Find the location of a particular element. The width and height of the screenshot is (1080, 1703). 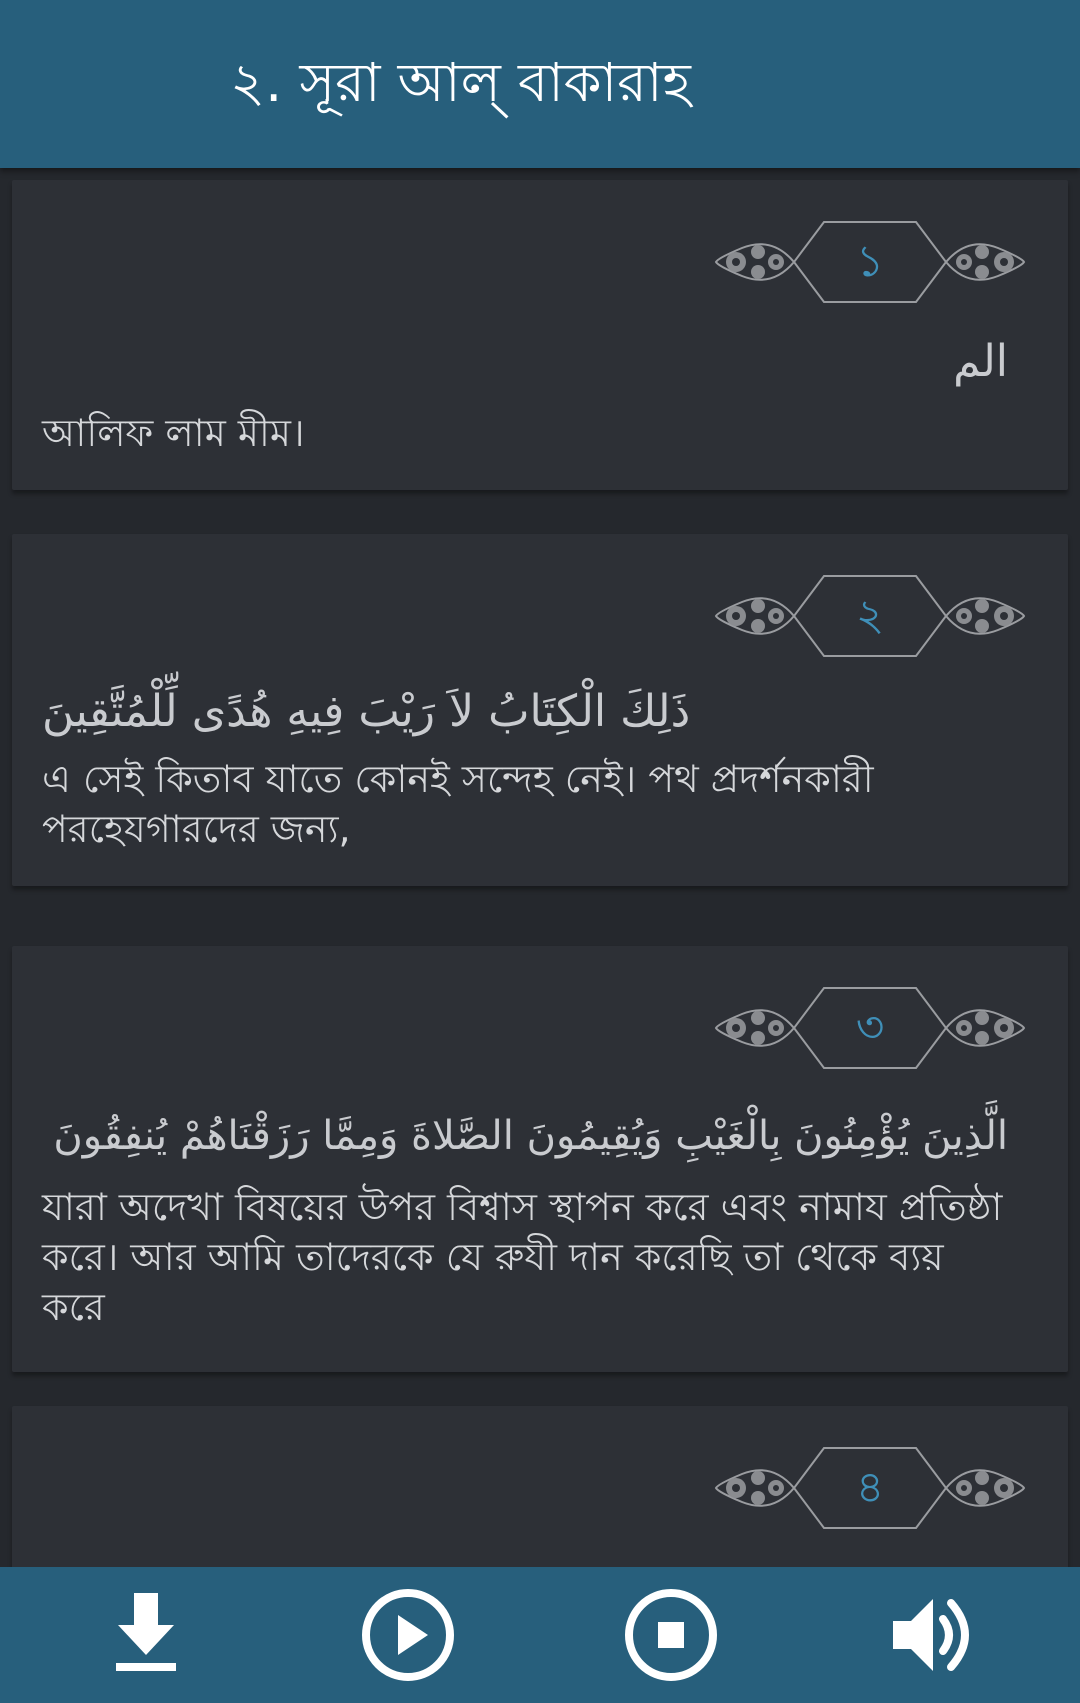

verse-number: ৩ is located at coordinates (870, 1027).